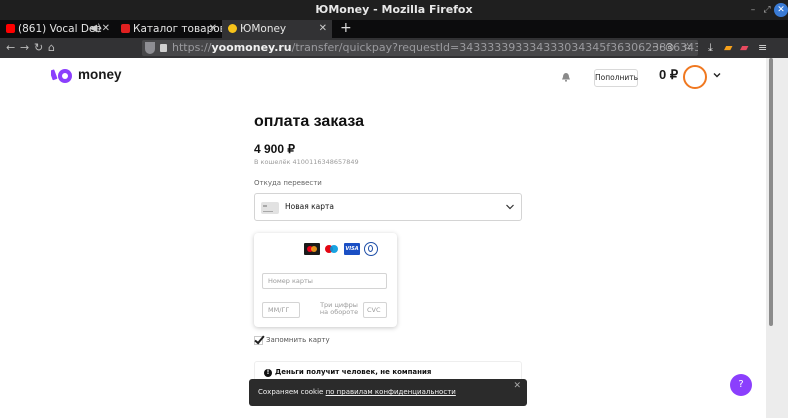 The height and width of the screenshot is (418, 788). Describe the element at coordinates (762, 48) in the screenshot. I see `menu-icon: ≡` at that location.